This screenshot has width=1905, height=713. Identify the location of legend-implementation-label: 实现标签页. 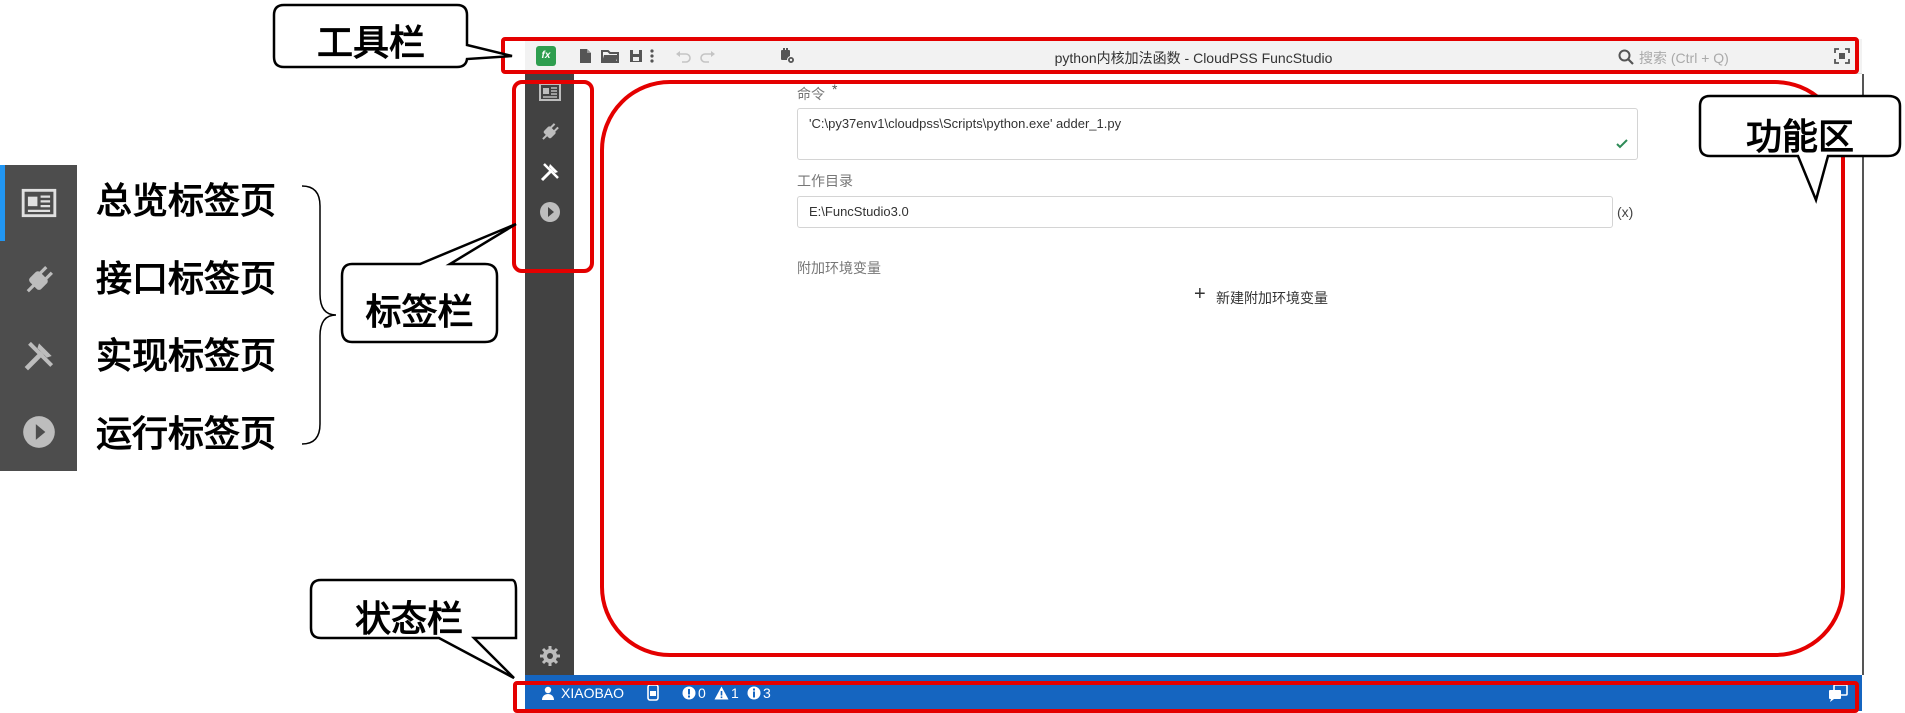
(186, 356).